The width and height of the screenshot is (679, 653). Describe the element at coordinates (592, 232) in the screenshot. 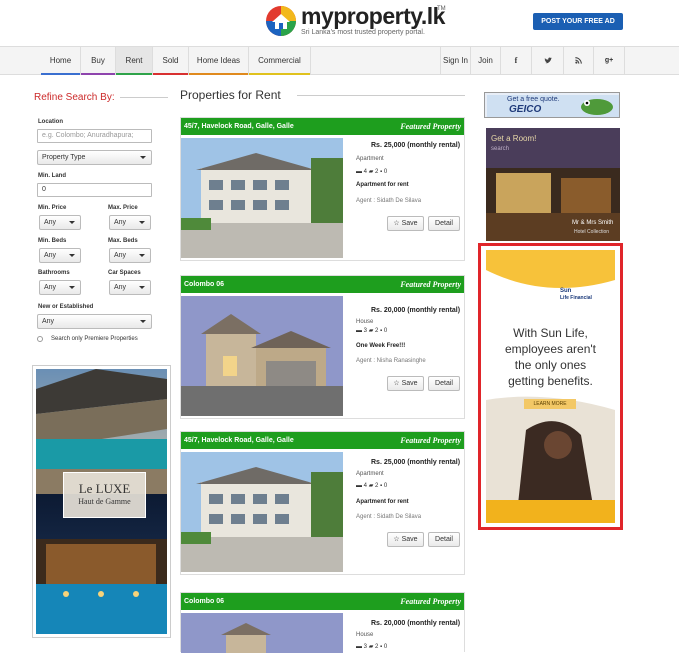

I see `room-ad-hotel-sub: Hotel Collection` at that location.